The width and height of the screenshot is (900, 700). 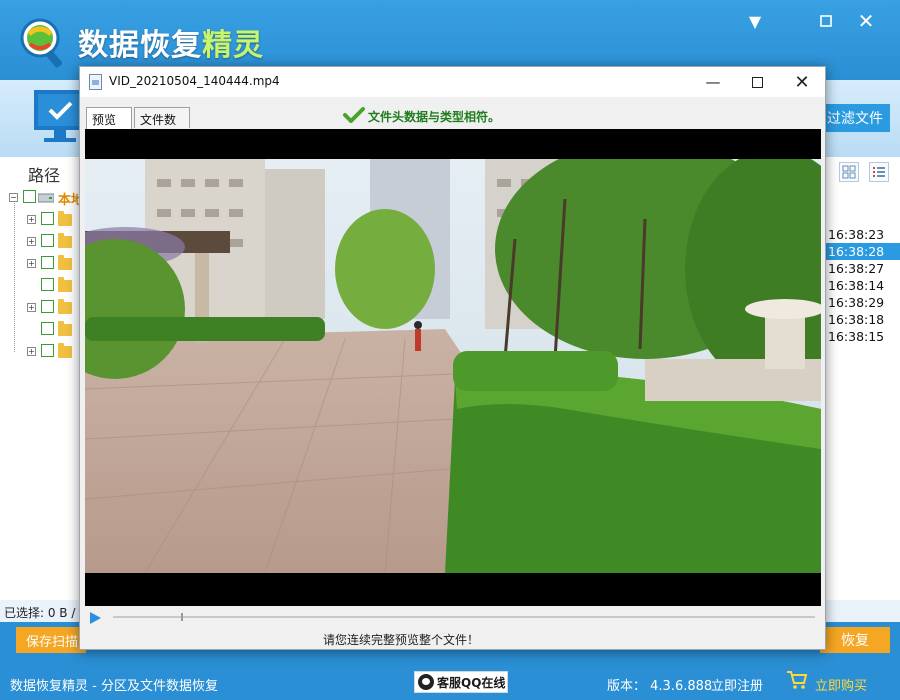 I want to click on tab-preview: 预览, so click(x=109, y=118).